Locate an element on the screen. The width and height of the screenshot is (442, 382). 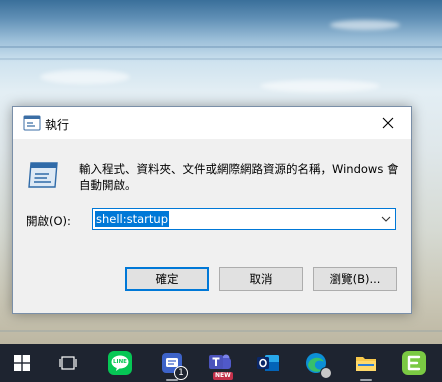
teams-new-label: NEW is located at coordinates (223, 376).